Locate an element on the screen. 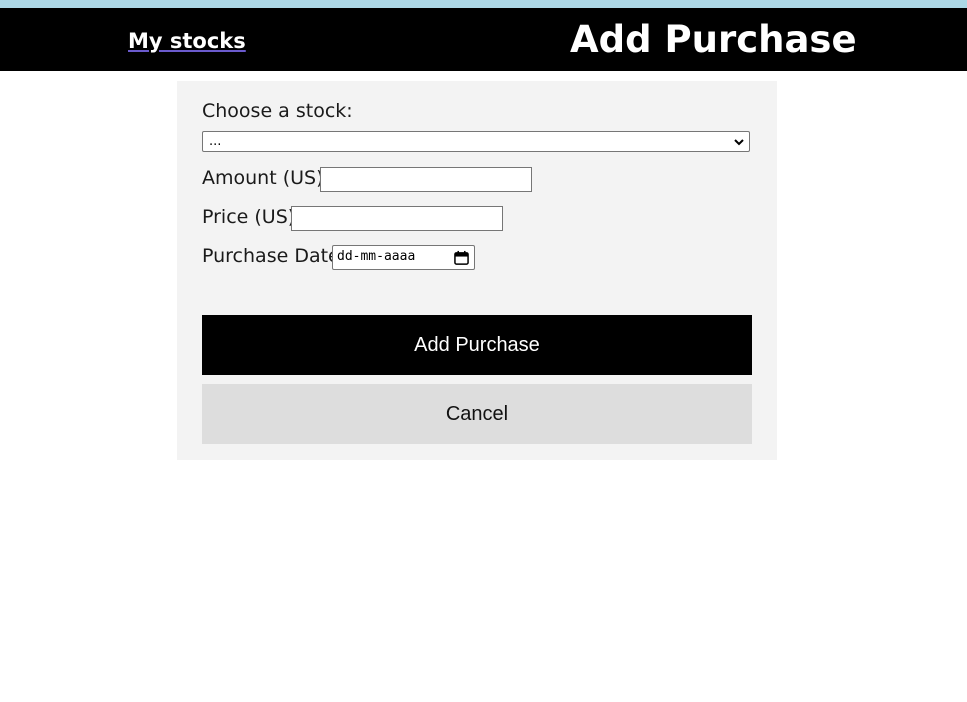 Image resolution: width=967 pixels, height=702 pixels. price-label: Price (US): is located at coordinates (252, 217).